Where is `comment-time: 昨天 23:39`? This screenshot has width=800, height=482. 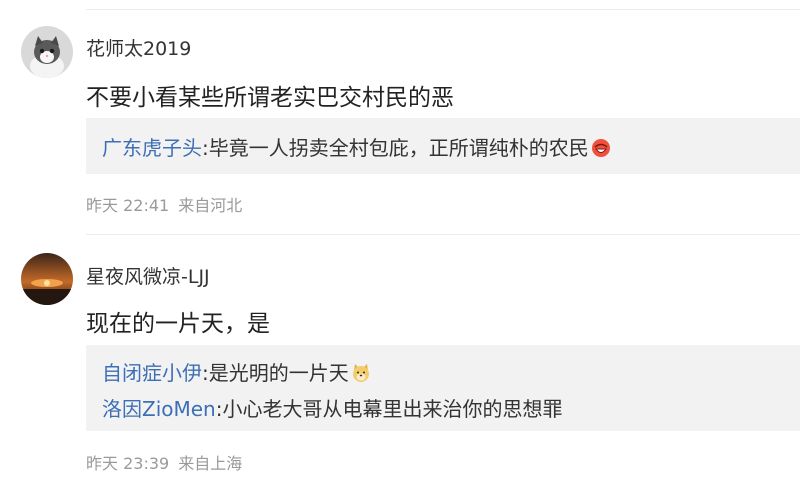
comment-time: 昨天 23:39 is located at coordinates (128, 463).